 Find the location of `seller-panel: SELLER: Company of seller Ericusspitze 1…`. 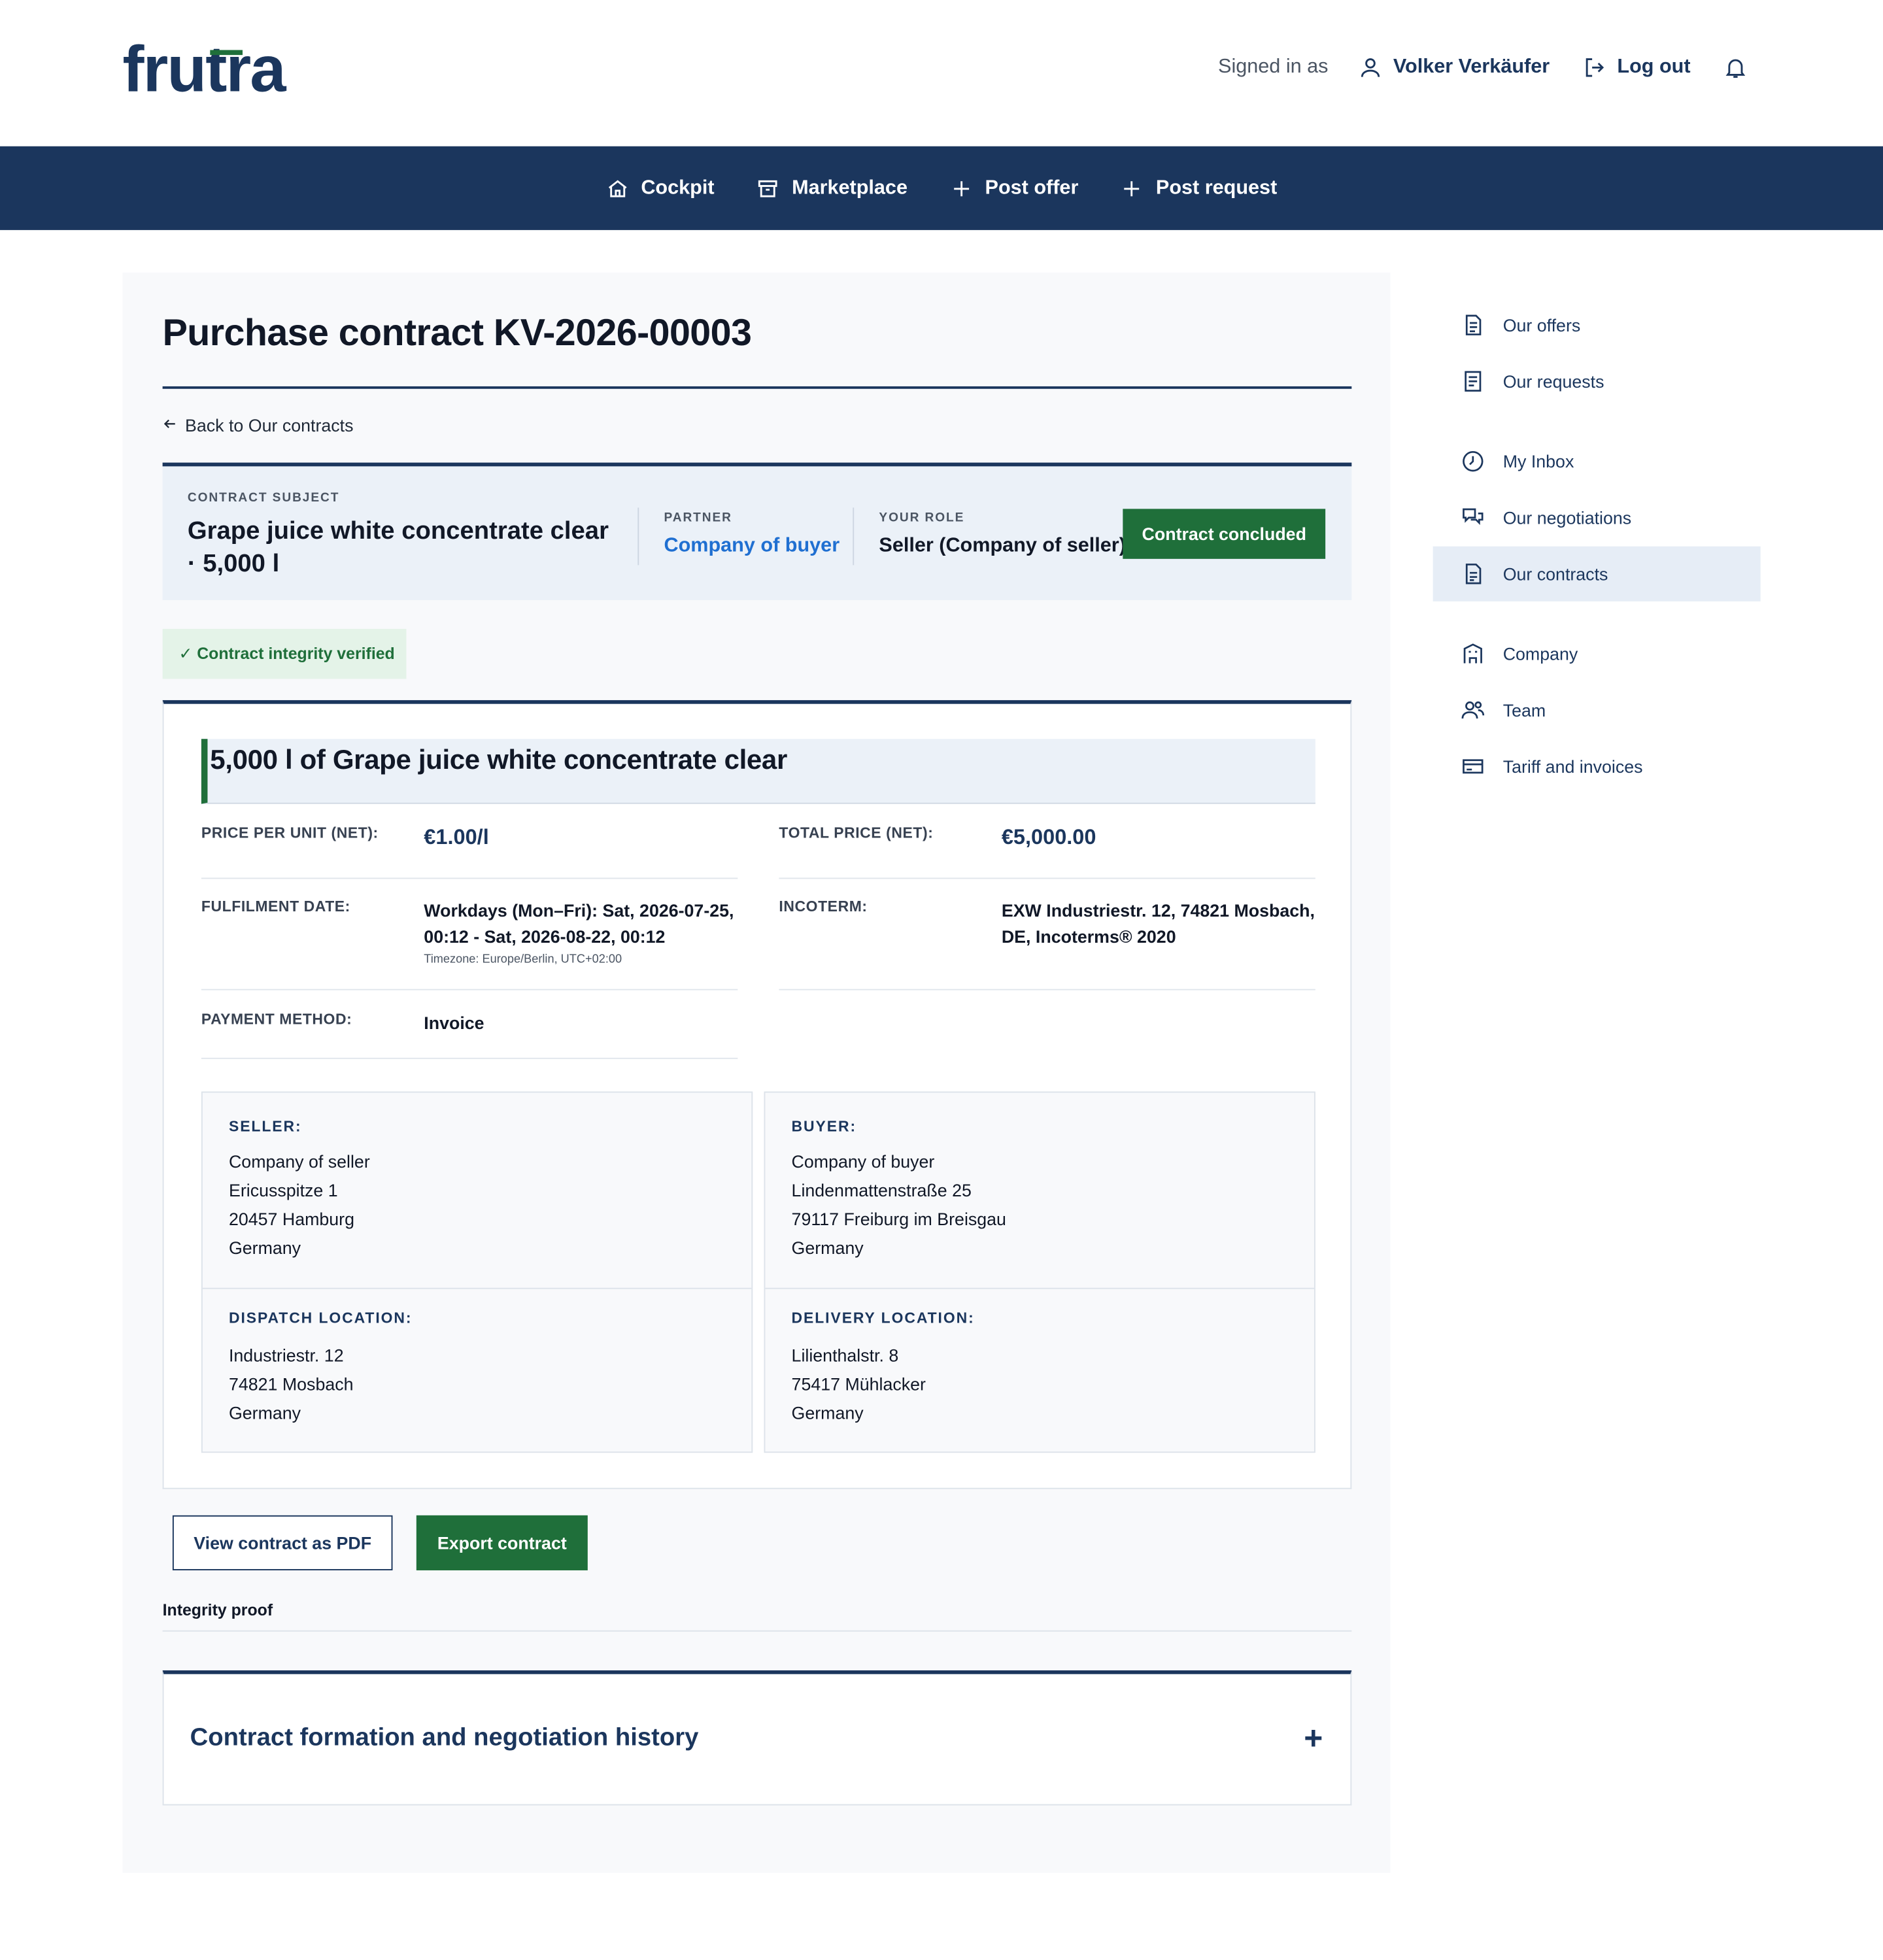

seller-panel: SELLER: Company of seller Ericusspitze 1… is located at coordinates (477, 1272).